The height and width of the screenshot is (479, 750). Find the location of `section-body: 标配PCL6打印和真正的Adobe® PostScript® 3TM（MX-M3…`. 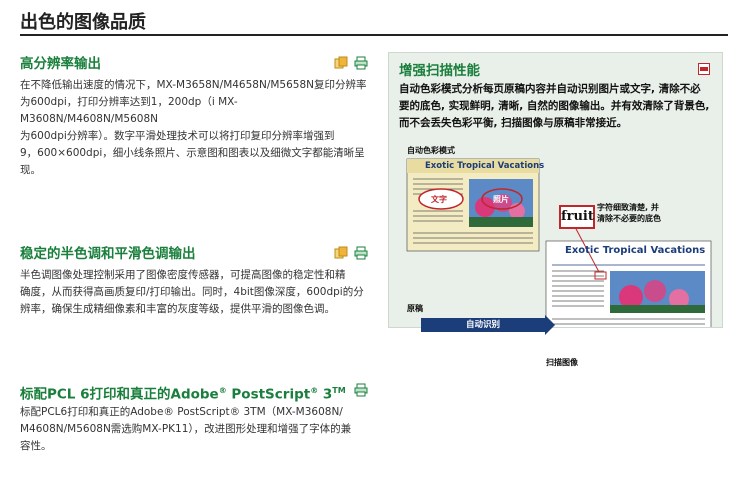

section-body: 标配PCL6打印和真正的Adobe® PostScript® 3TM（MX-M3… is located at coordinates (186, 429).